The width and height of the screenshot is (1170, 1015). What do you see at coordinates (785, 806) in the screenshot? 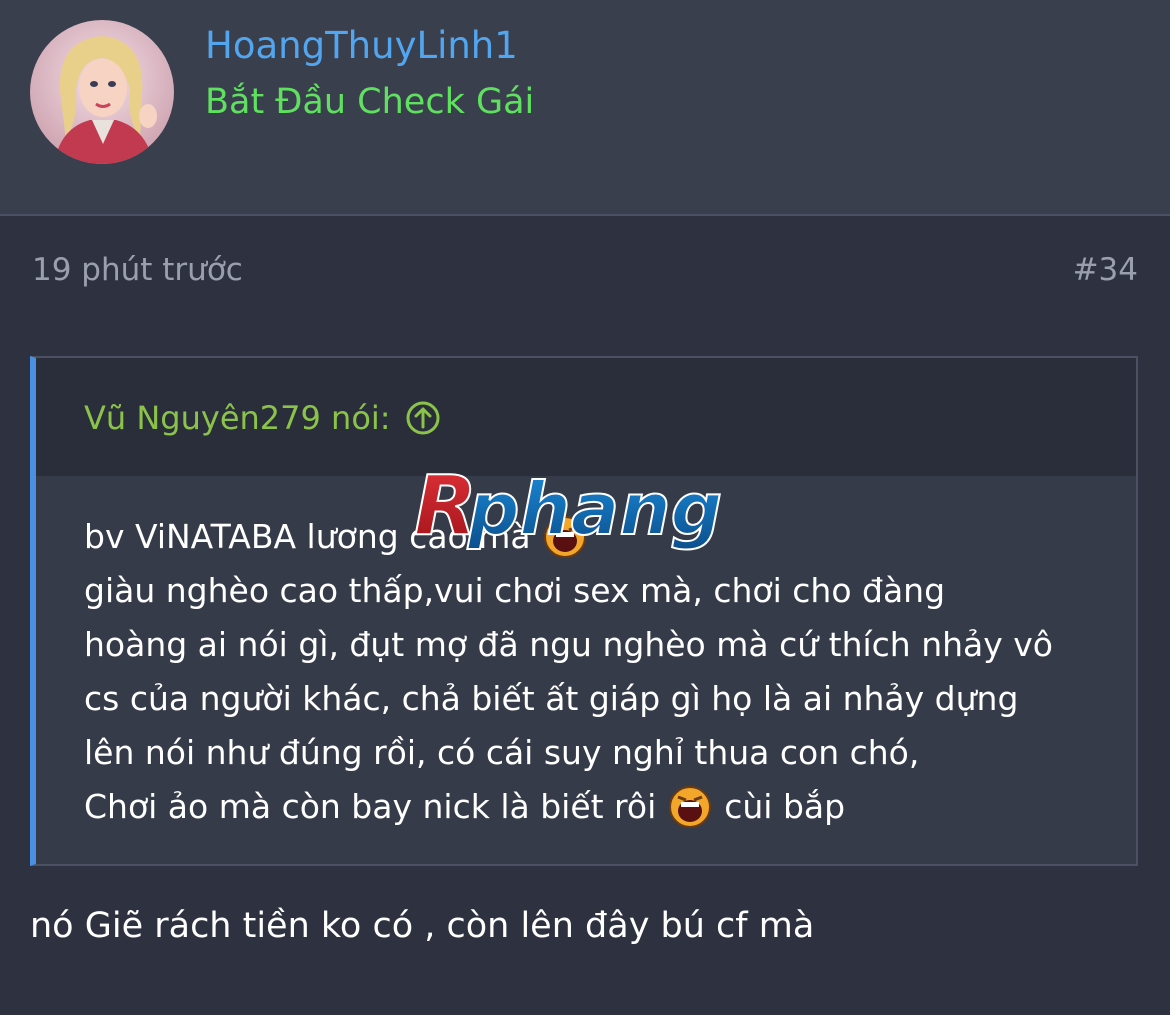
I see `quote-text: cùi bắp` at bounding box center [785, 806].